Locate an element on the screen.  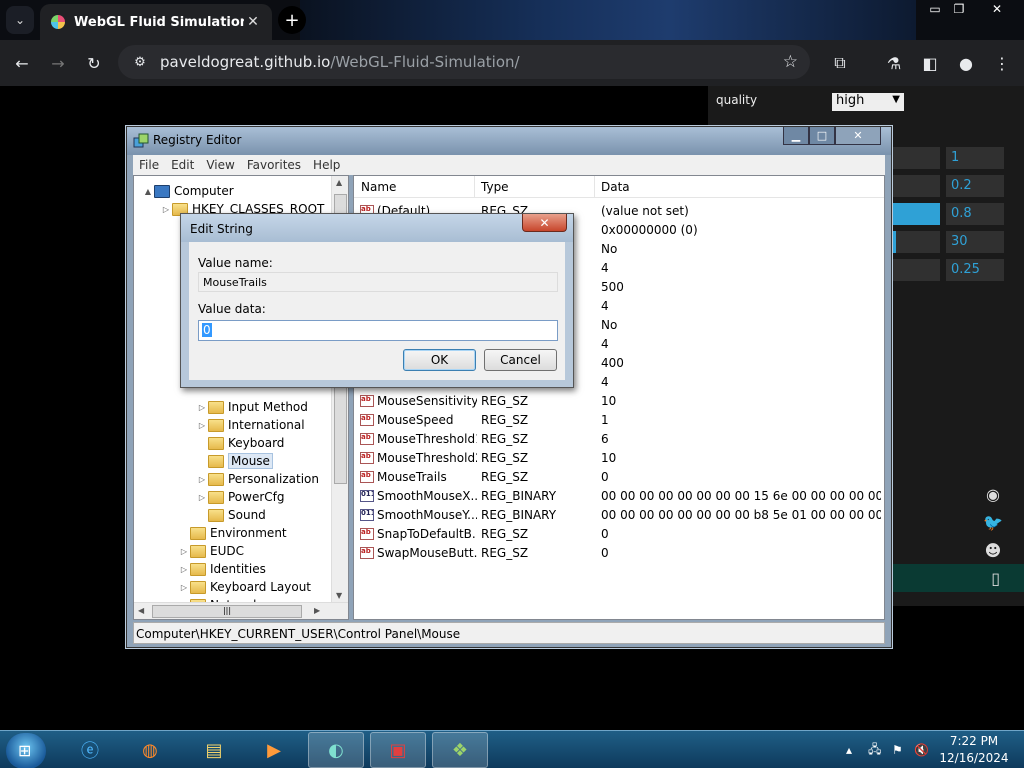
browser-tab: WebGL Fluid Simulation ✕ is located at coordinates (156, 22).